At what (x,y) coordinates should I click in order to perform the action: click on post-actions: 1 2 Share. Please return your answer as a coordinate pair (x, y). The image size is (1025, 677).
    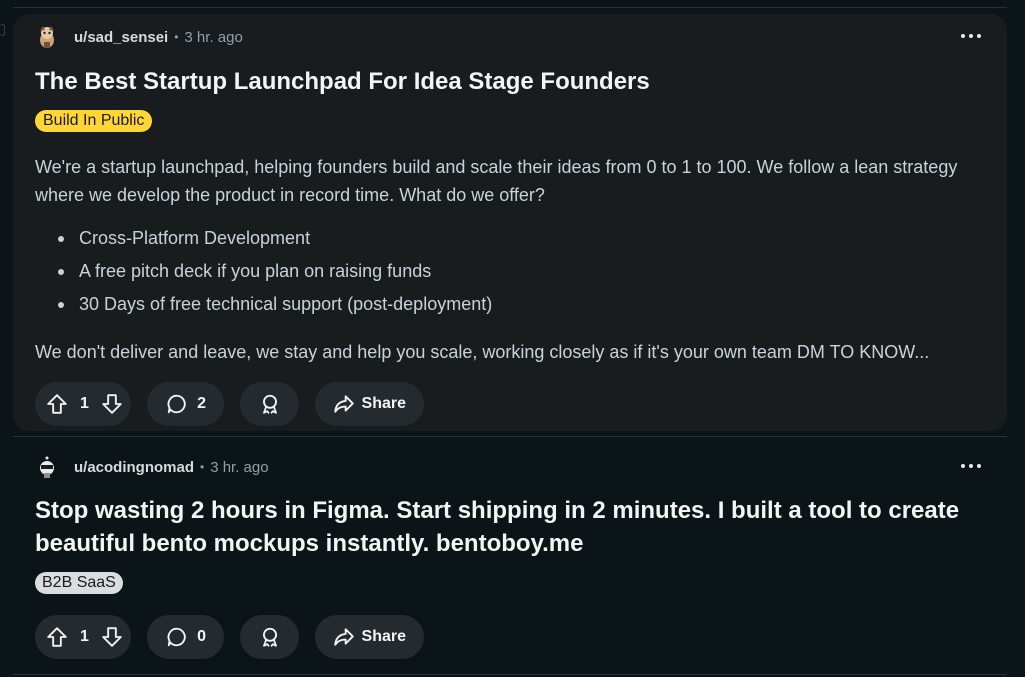
    Looking at the image, I should click on (229, 404).